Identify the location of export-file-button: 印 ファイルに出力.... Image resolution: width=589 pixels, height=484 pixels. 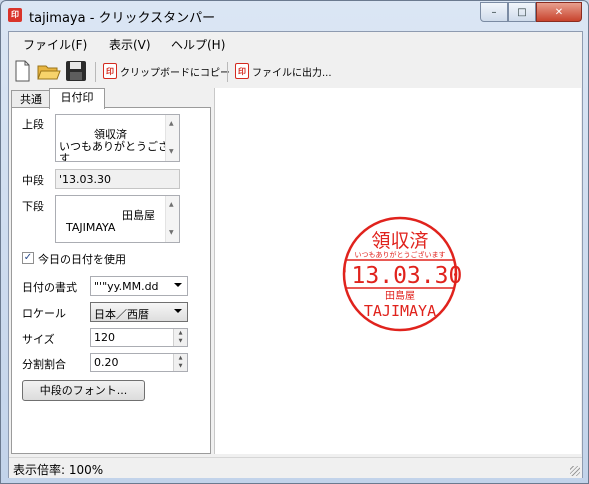
(283, 71).